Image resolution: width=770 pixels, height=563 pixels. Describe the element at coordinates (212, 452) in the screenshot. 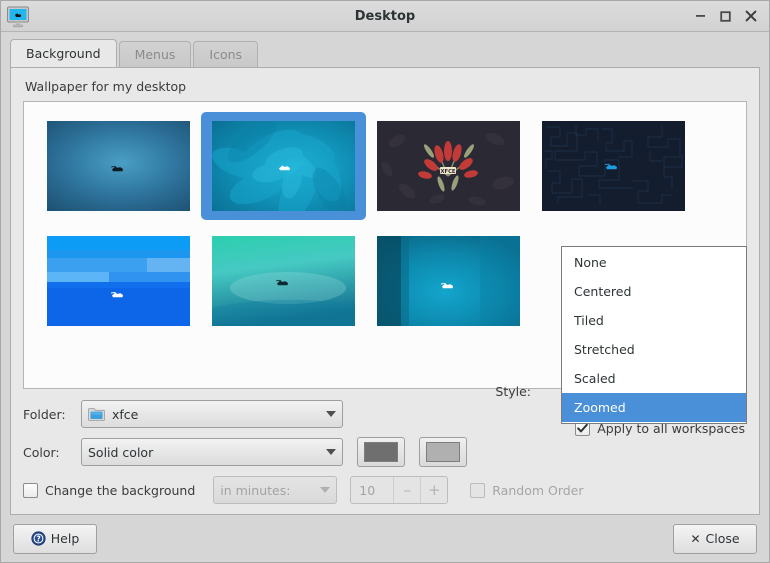

I see `color-mode-combobox: Solid color` at that location.